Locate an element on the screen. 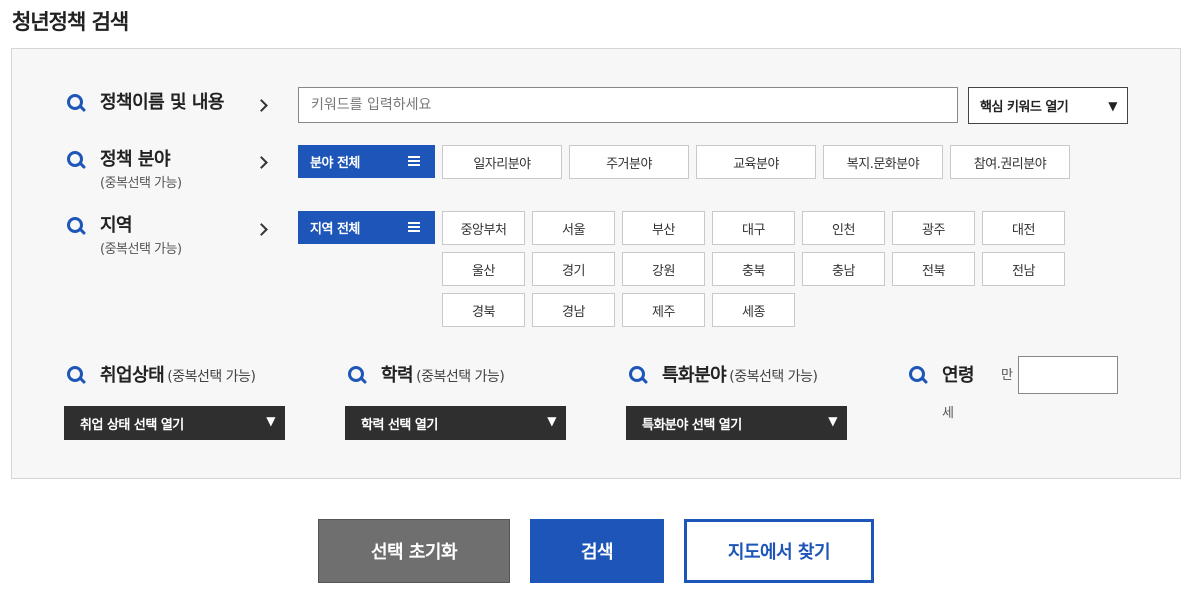 This screenshot has height=591, width=1184. education-label-group: 학력 (중복선택 가능) is located at coordinates (426, 375).